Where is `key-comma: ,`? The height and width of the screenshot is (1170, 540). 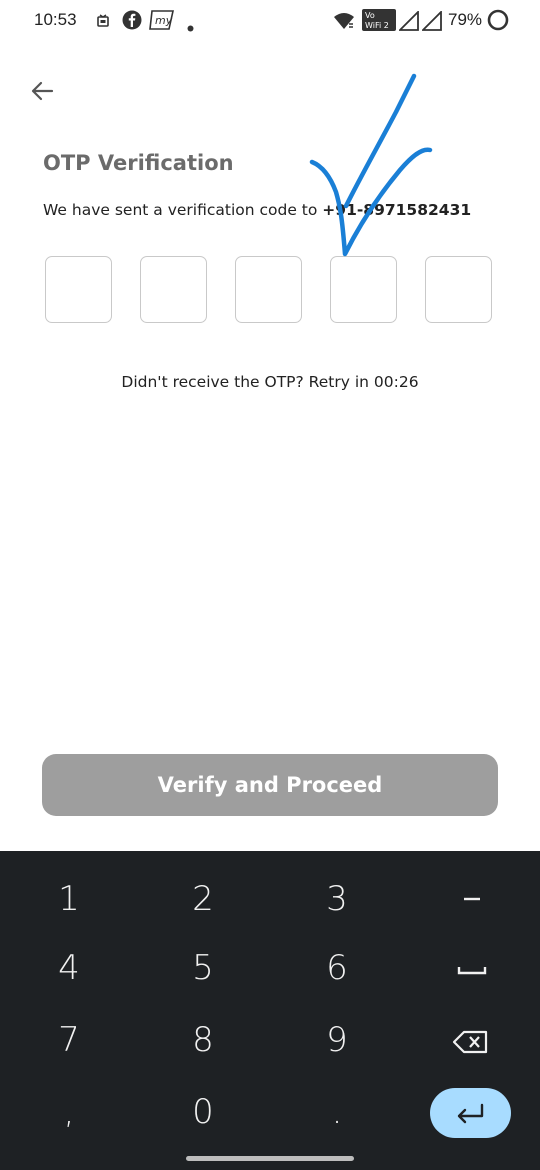
key-comma: , is located at coordinates (69, 1112).